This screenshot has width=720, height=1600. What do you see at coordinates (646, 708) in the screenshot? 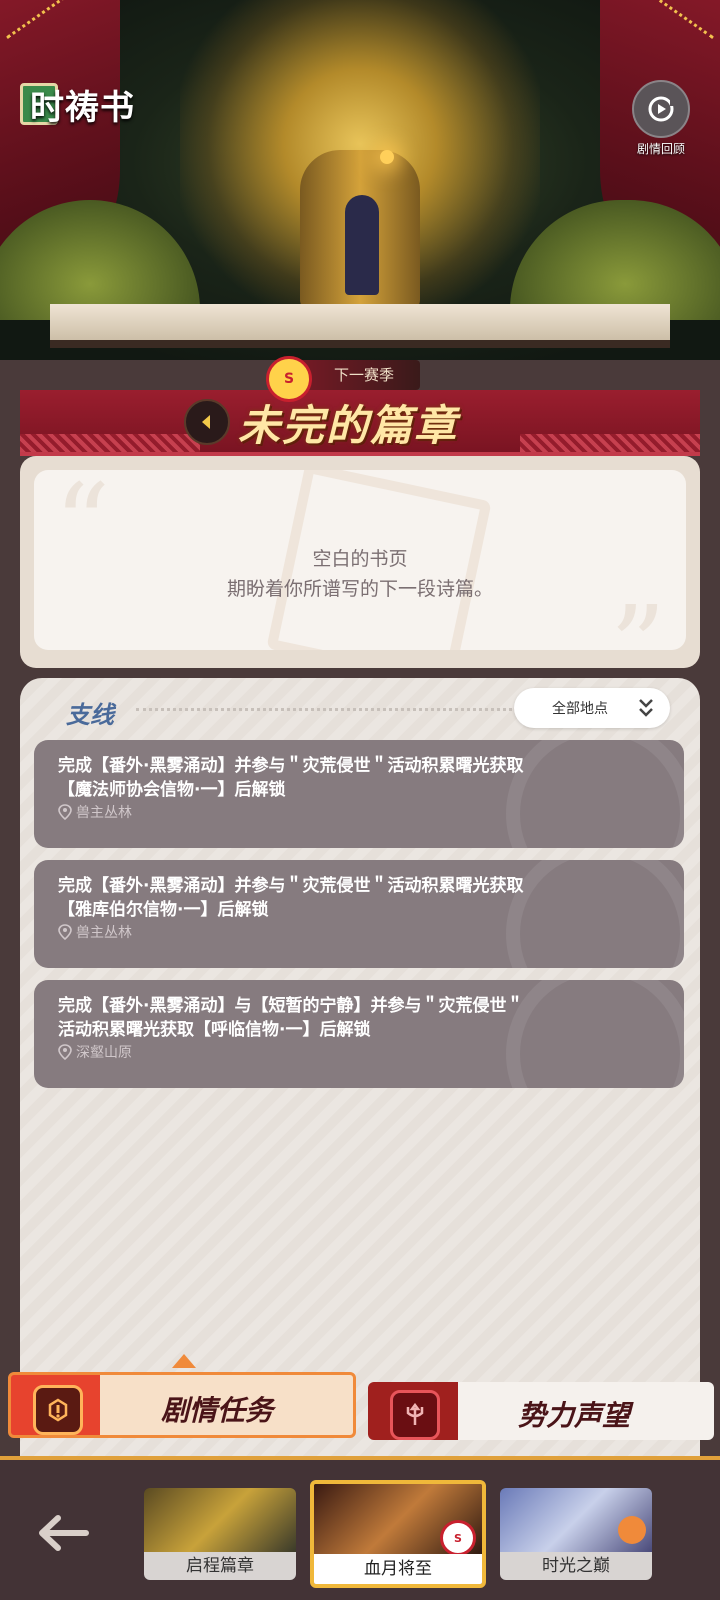
I see `double-chevron-down-icon` at bounding box center [646, 708].